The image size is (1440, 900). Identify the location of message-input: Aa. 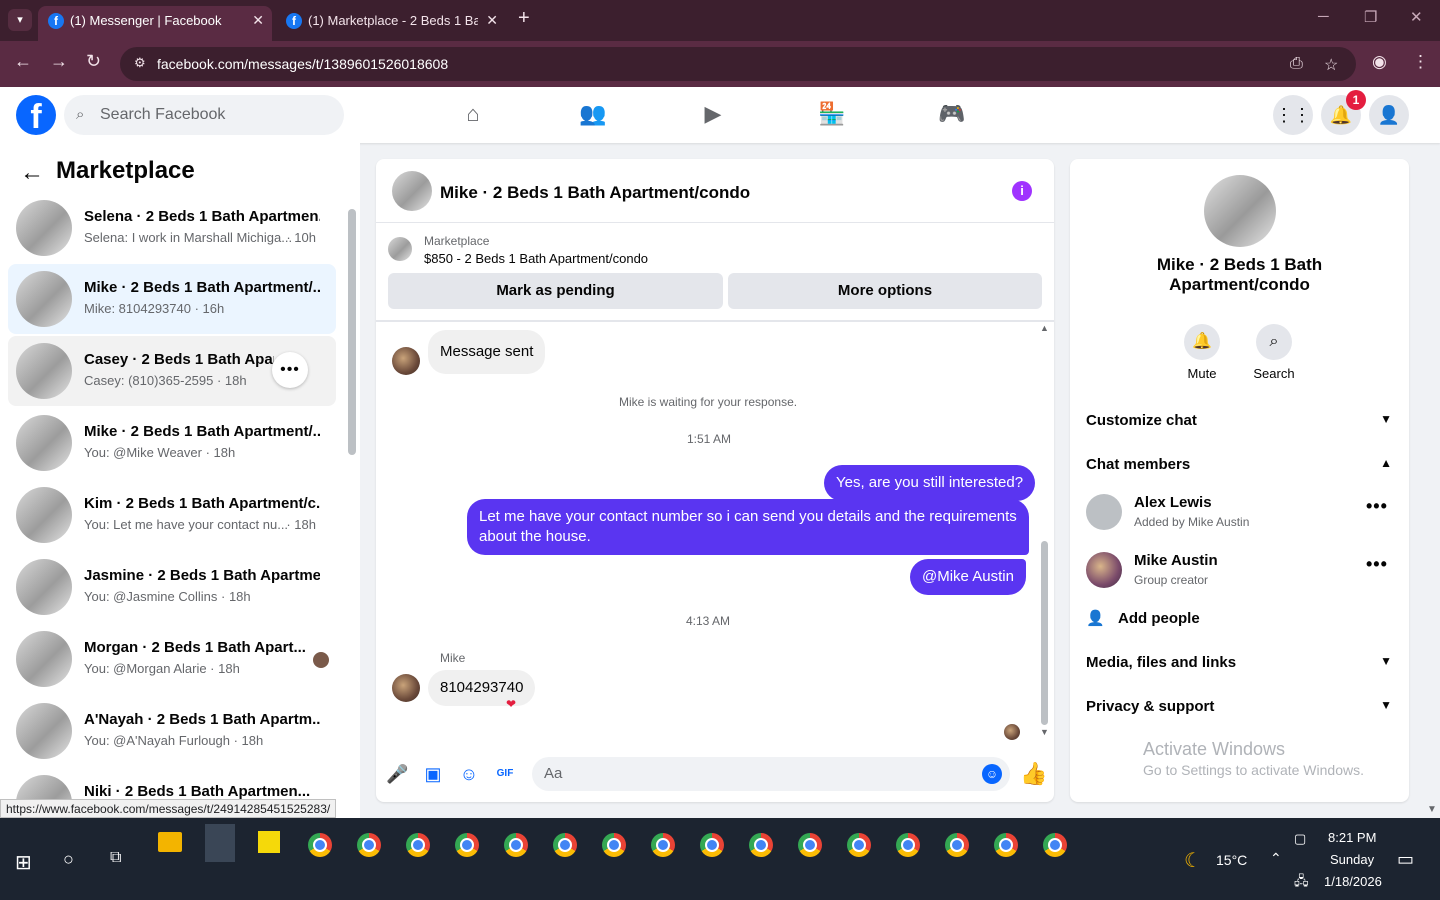
(771, 774).